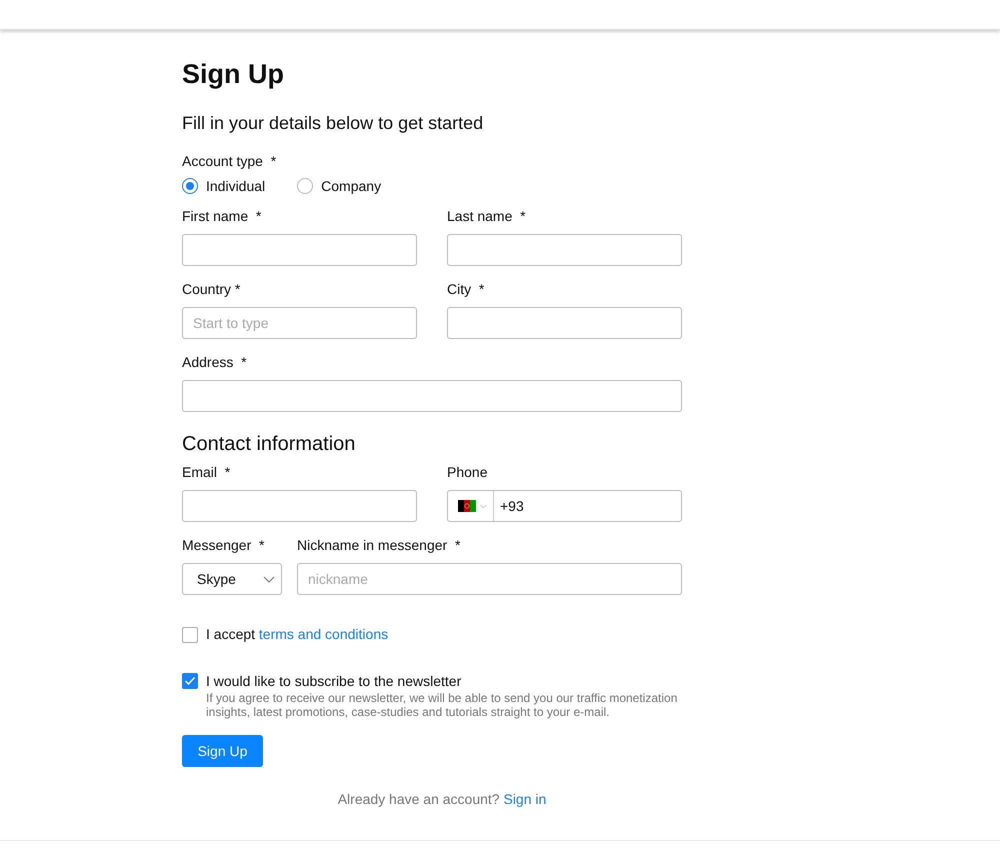 The width and height of the screenshot is (1000, 863). Describe the element at coordinates (212, 289) in the screenshot. I see `field-label: Country *` at that location.